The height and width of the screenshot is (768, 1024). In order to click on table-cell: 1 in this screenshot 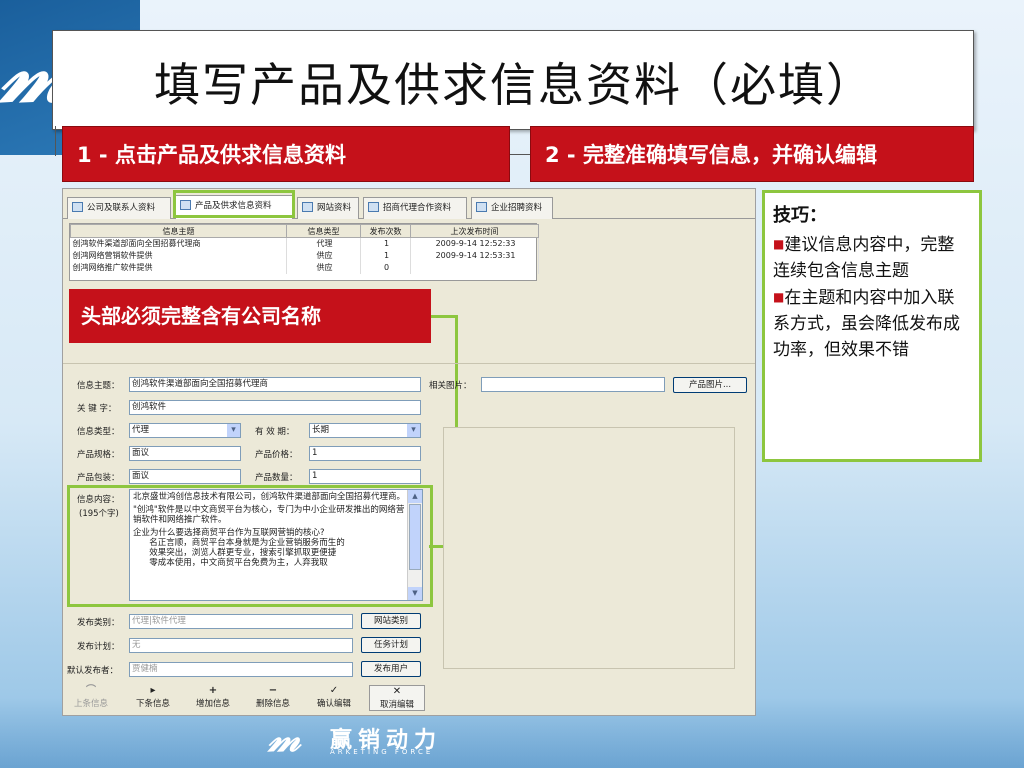, I will do `click(385, 255)`.